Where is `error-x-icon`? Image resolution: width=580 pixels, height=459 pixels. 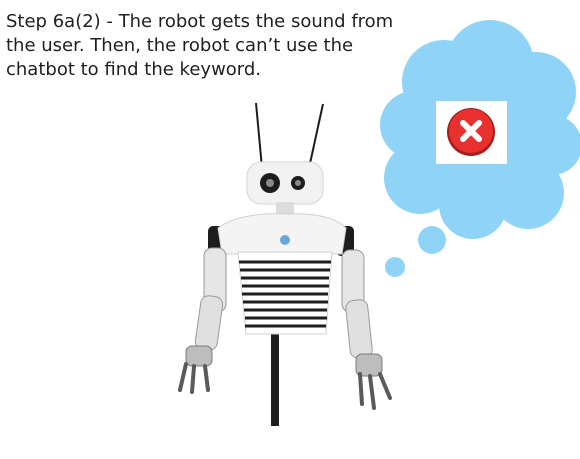 error-x-icon is located at coordinates (471, 132).